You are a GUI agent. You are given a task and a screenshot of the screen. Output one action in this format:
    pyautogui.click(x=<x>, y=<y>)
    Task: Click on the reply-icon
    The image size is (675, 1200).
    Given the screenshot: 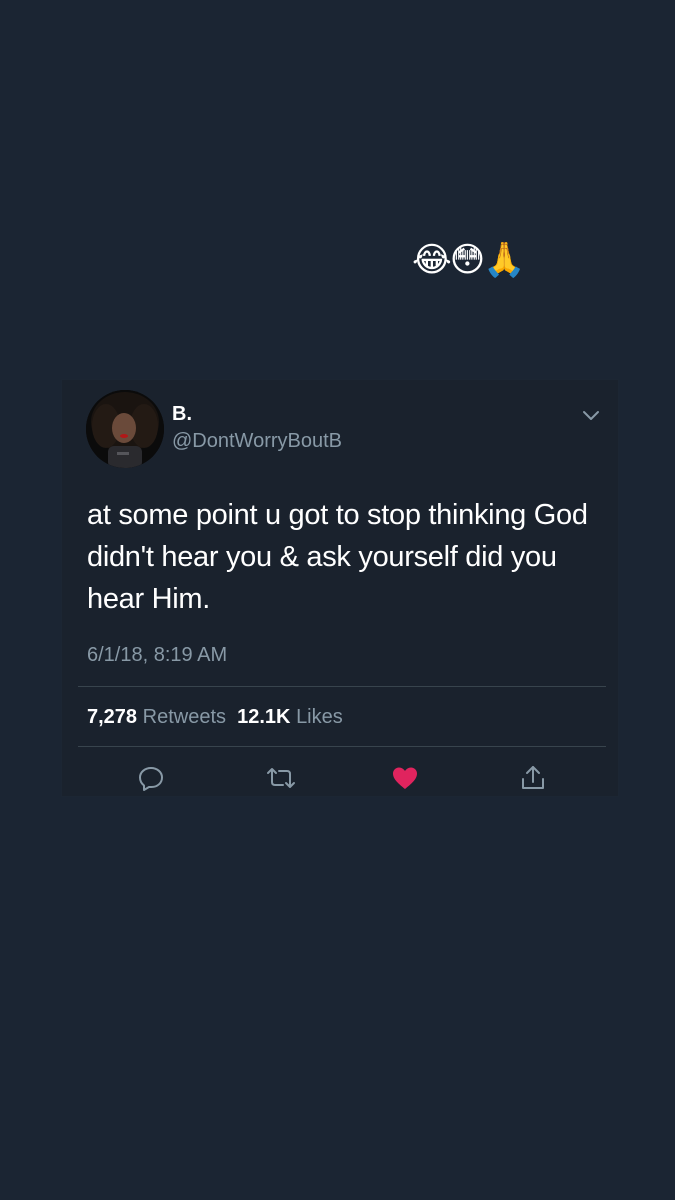 What is the action you would take?
    pyautogui.click(x=151, y=779)
    